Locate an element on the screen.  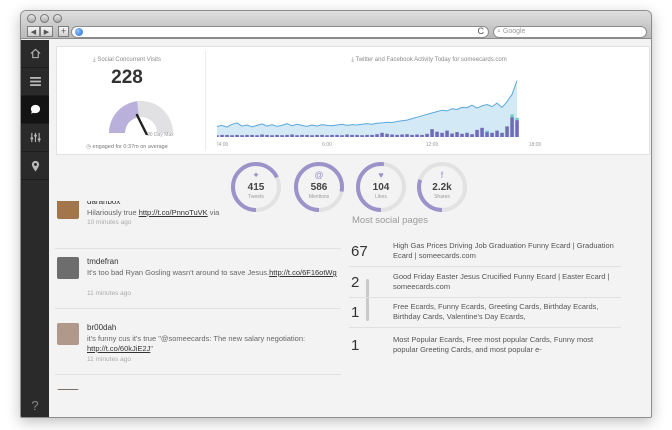
stat-label: Mentions is located at coordinates (319, 197).